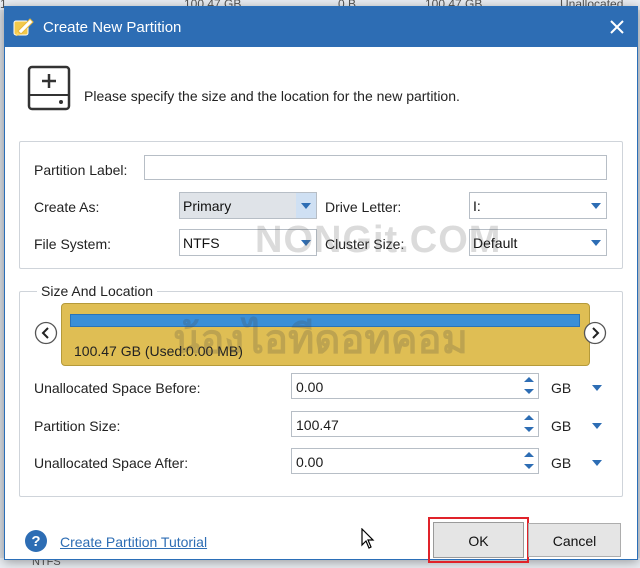 Image resolution: width=640 pixels, height=568 pixels. Describe the element at coordinates (248, 205) in the screenshot. I see `create-as-select: Primary` at that location.